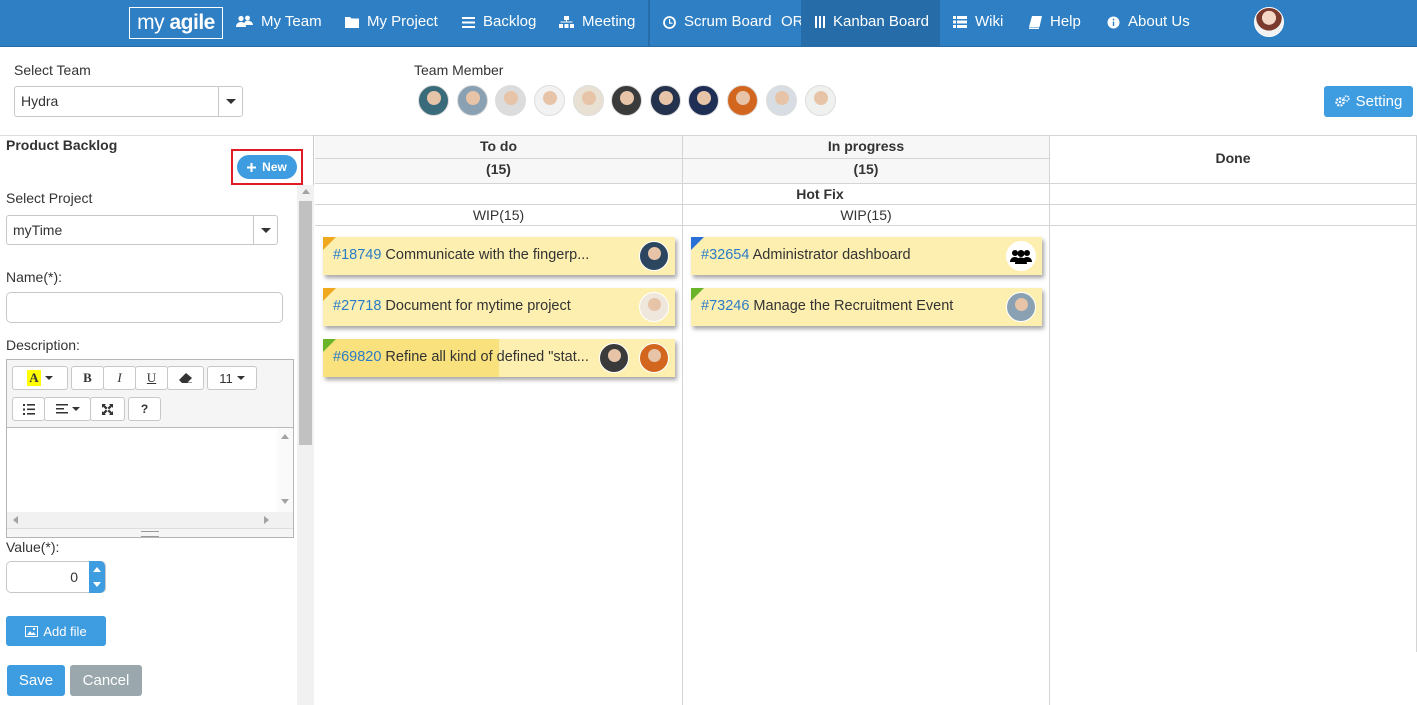 This screenshot has height=705, width=1417. Describe the element at coordinates (357, 357) in the screenshot. I see `card-id-link: #69820` at that location.